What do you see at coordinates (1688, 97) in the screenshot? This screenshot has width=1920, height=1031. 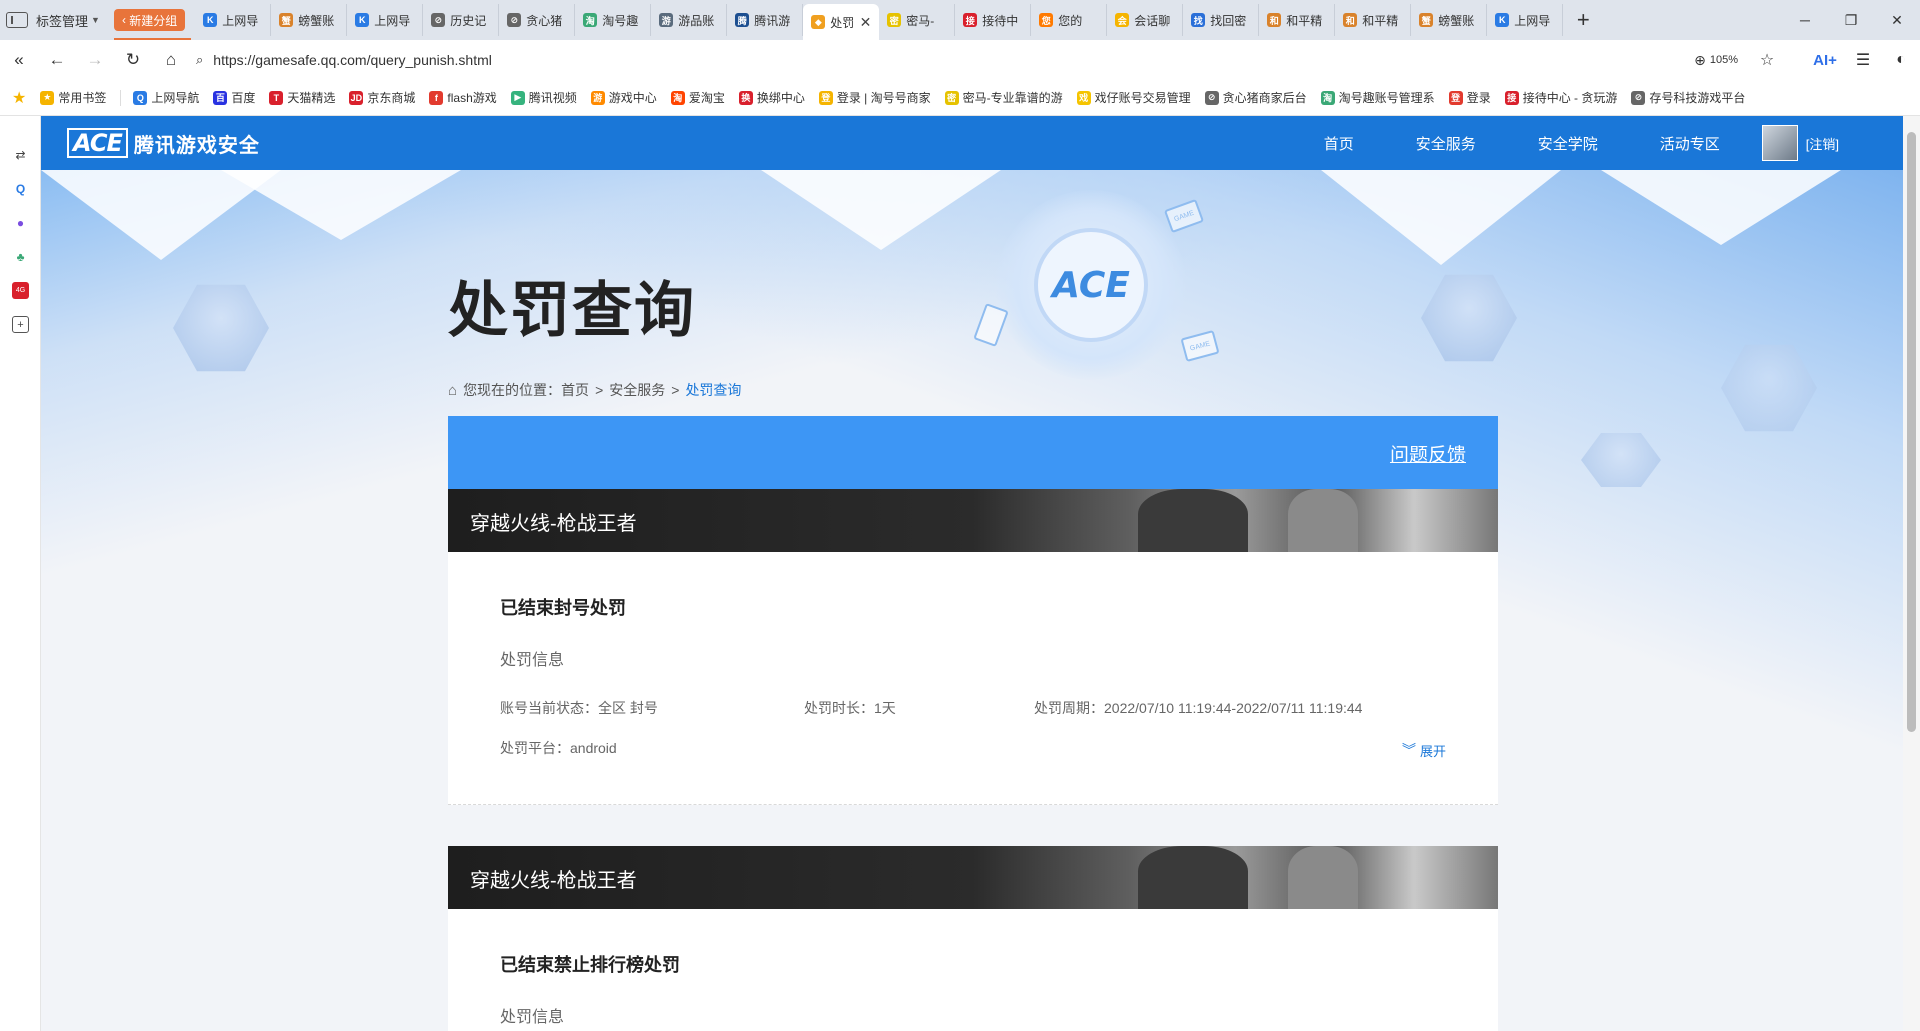 I see `bookmark-item: ⊘ 存号科技游戏平台` at bounding box center [1688, 97].